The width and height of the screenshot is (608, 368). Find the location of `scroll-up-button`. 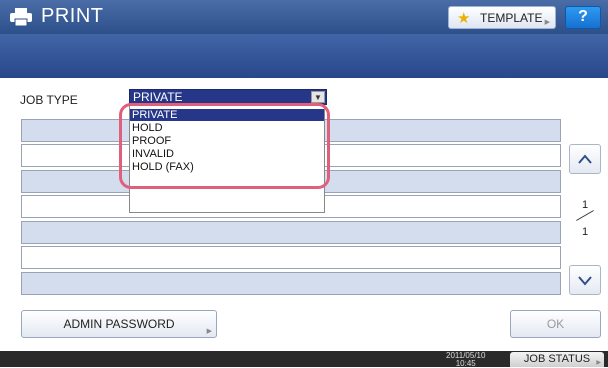

scroll-up-button is located at coordinates (585, 159).